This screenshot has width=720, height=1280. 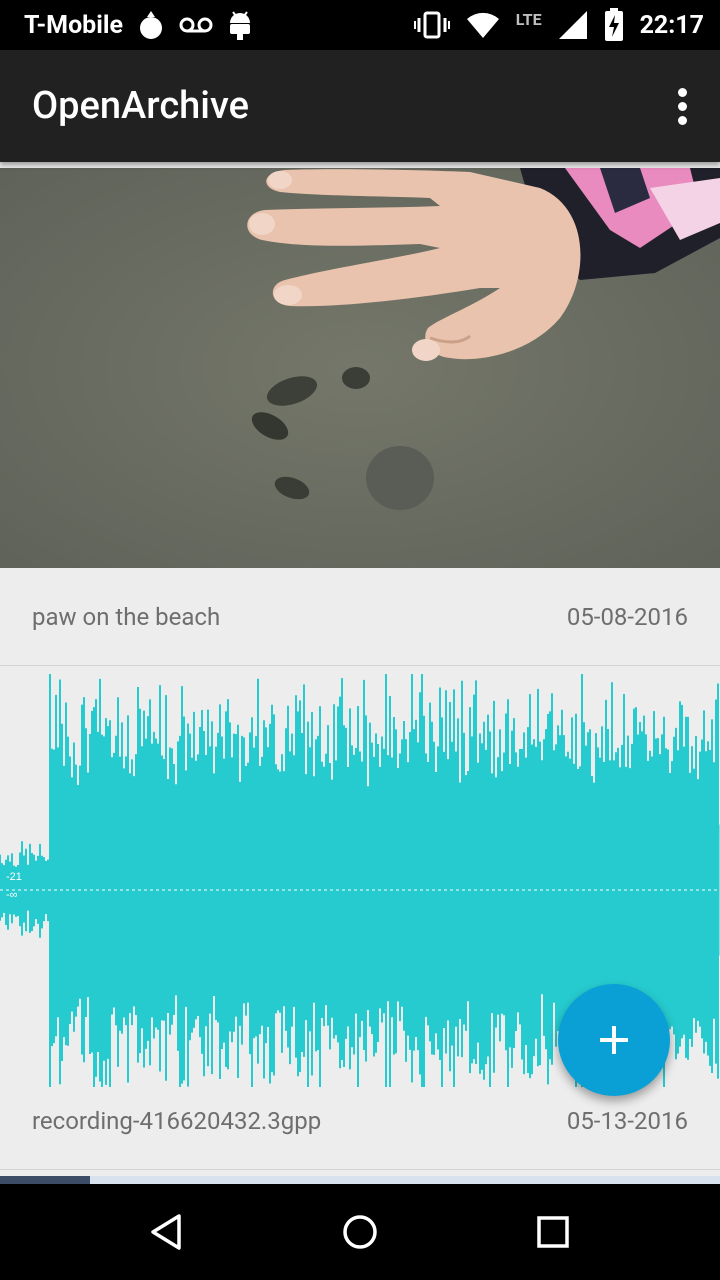 I want to click on android-icon, so click(x=239, y=25).